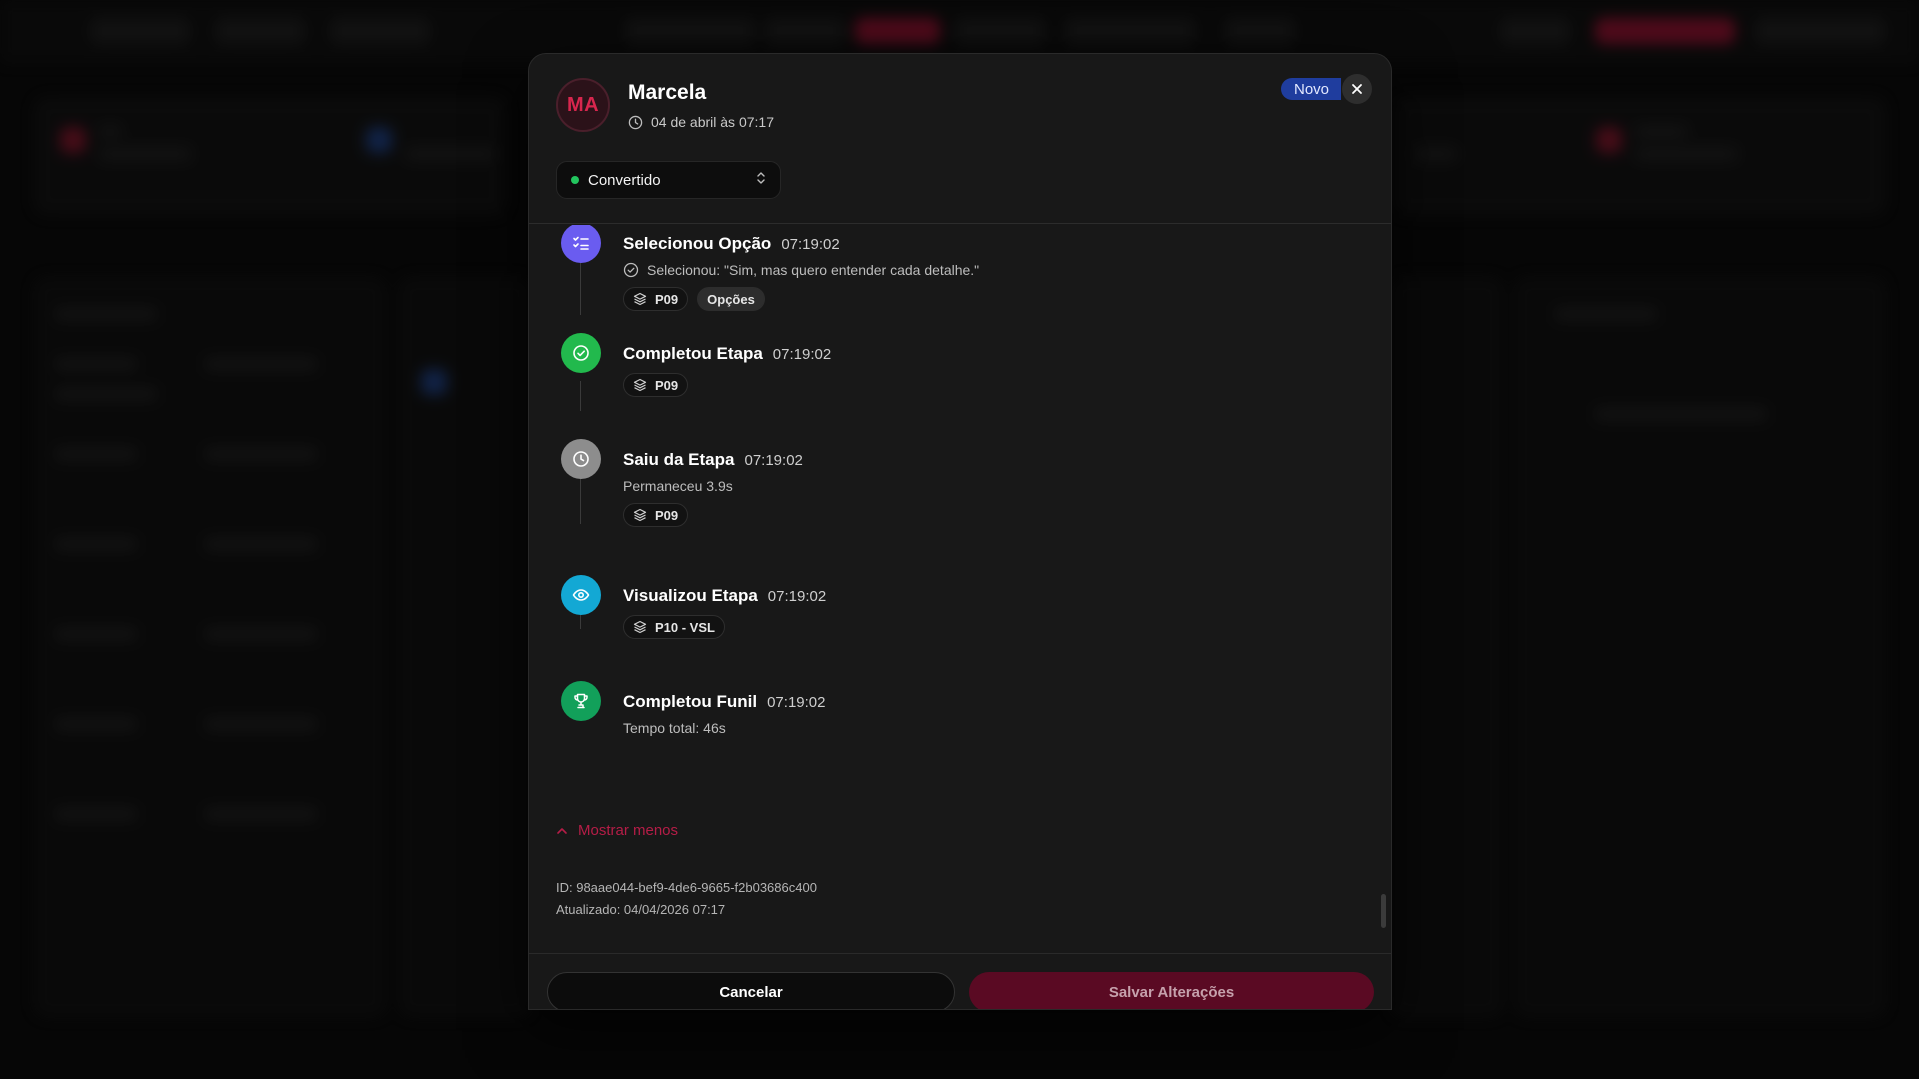 The width and height of the screenshot is (1919, 1079). What do you see at coordinates (641, 909) in the screenshot?
I see `lead-updated: Atualizado: 04/04/2026 07:17` at bounding box center [641, 909].